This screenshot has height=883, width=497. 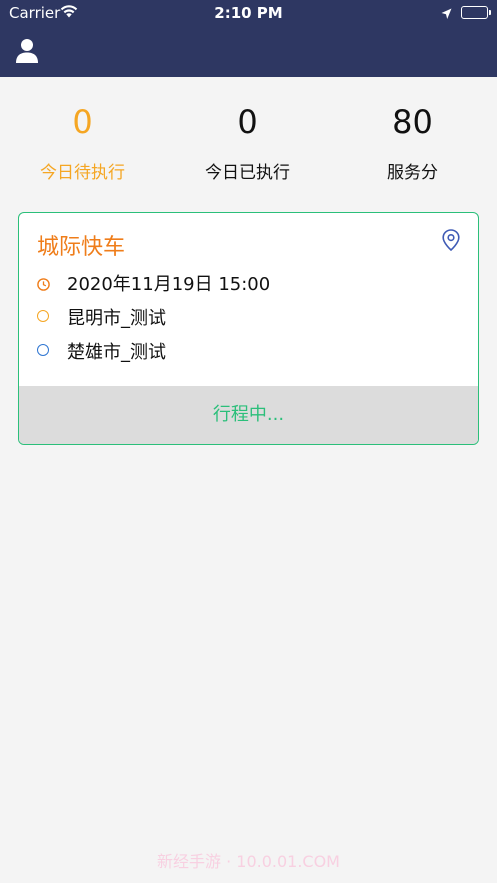 I want to click on stat-label: 今日待执行, so click(x=82, y=173).